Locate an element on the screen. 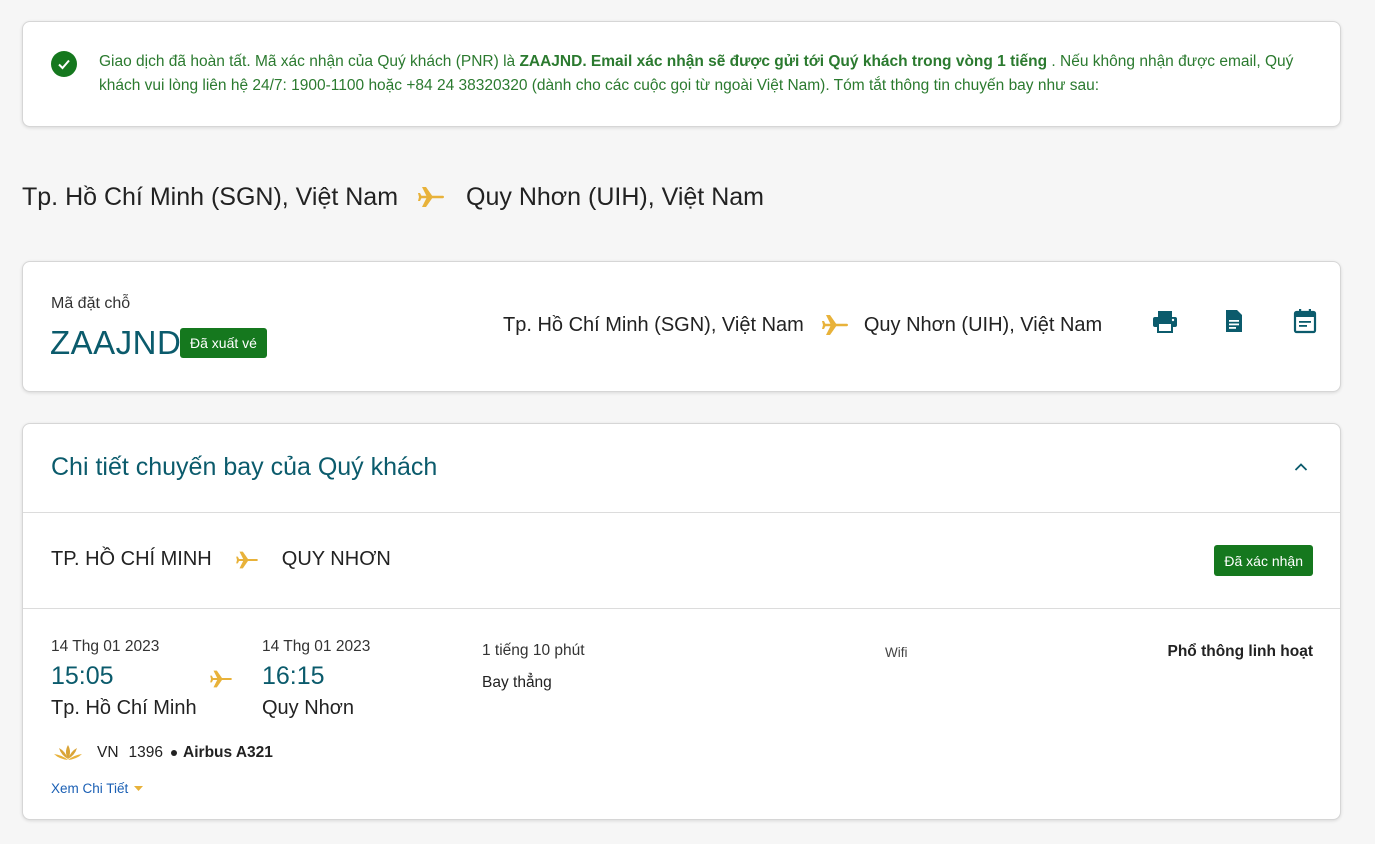  carrier-code: VN is located at coordinates (108, 752).